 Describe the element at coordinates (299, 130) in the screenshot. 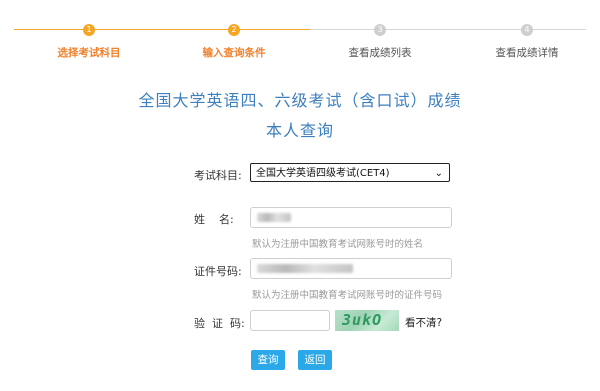

I see `page-subtitle: 本人查询` at that location.